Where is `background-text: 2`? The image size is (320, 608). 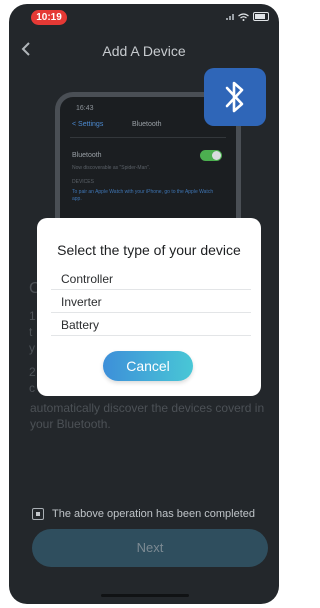 background-text: 2 is located at coordinates (32, 372).